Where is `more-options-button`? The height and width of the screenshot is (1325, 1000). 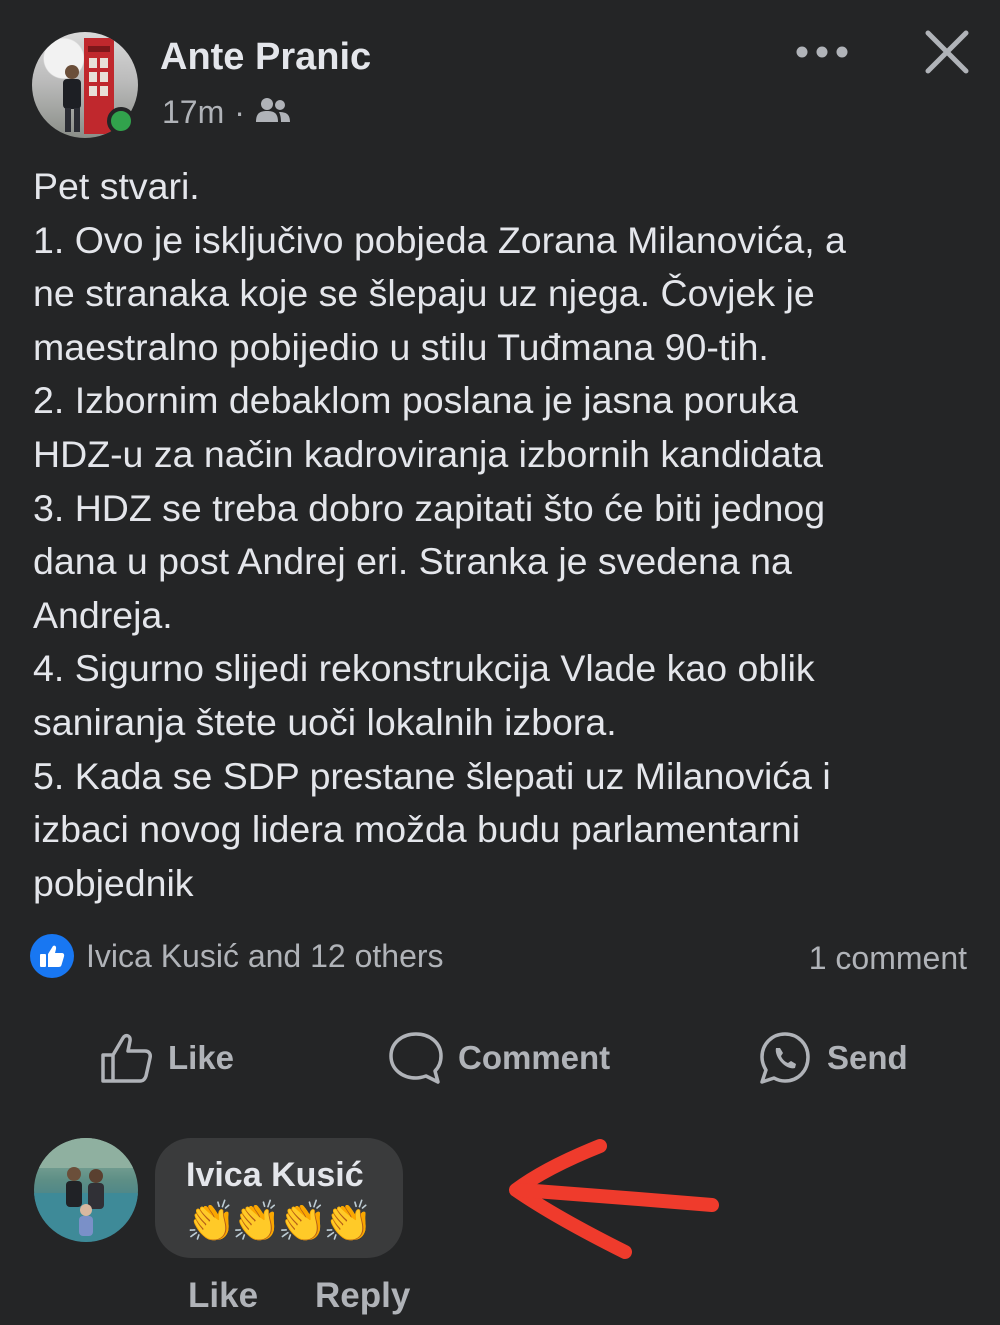
more-options-button is located at coordinates (822, 52).